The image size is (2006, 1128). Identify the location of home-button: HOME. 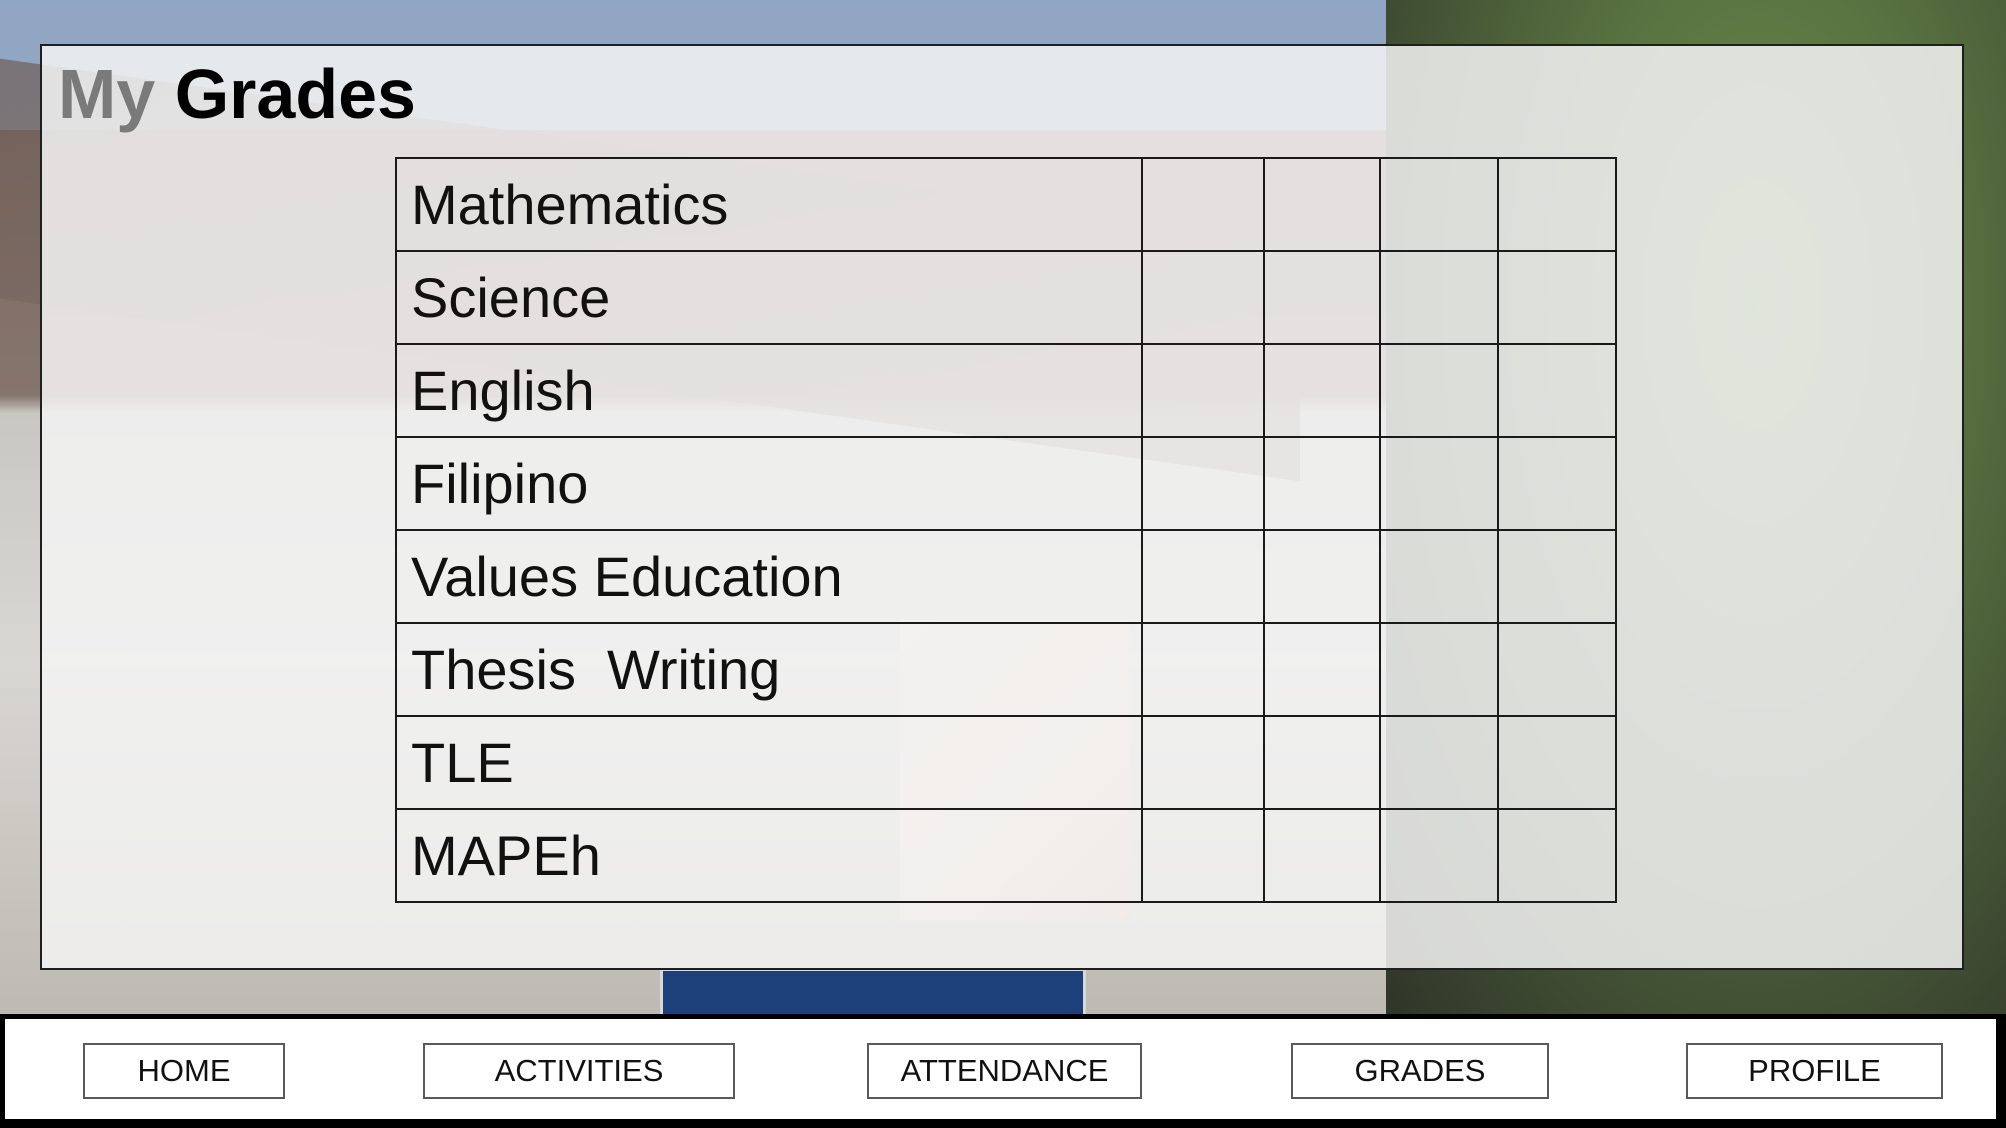
(184, 1071).